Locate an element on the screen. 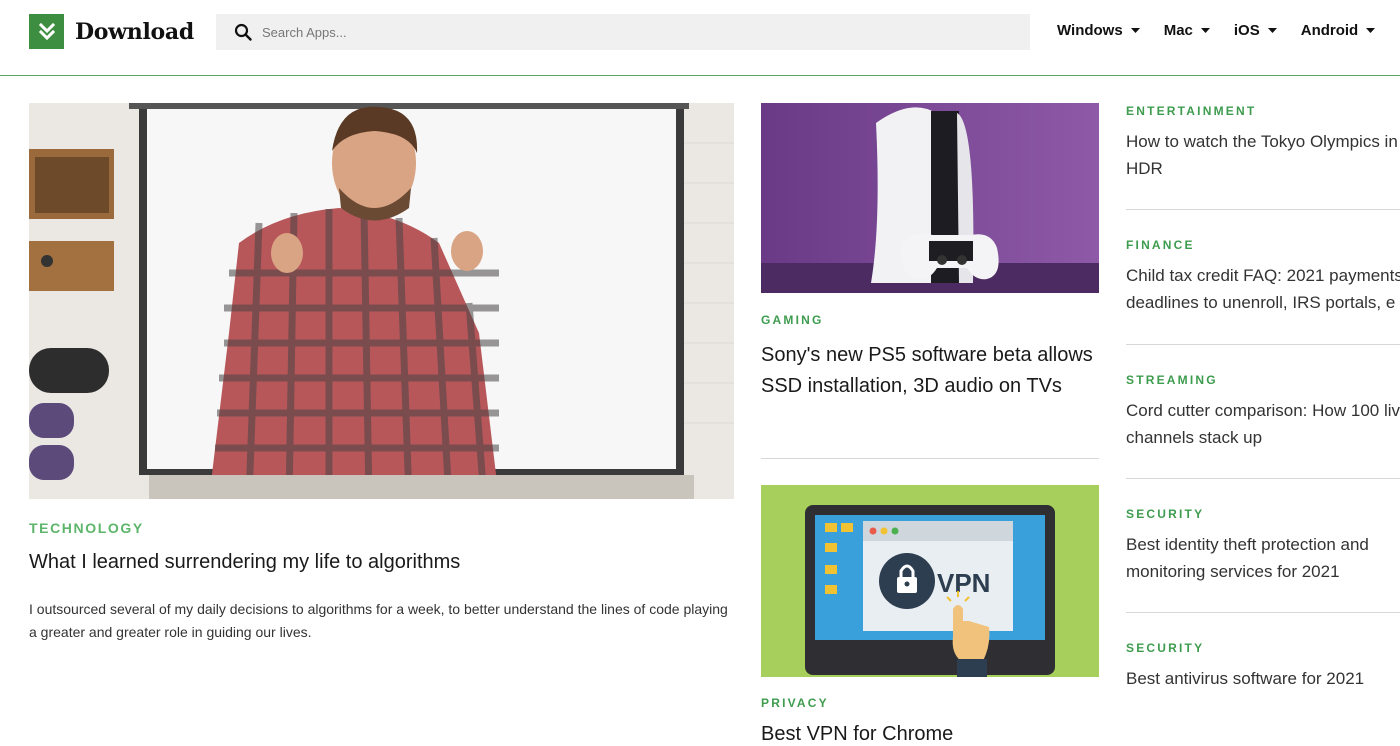 Image resolution: width=1400 pixels, height=746 pixels. ps5-article-image is located at coordinates (930, 198).